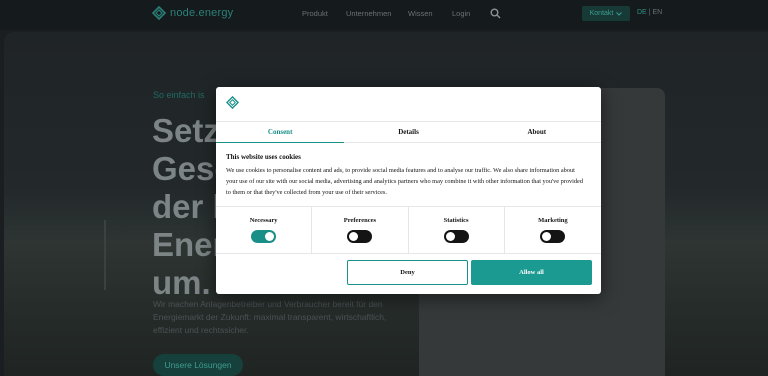  I want to click on toggle-group-necessary: Necessary, so click(264, 230).